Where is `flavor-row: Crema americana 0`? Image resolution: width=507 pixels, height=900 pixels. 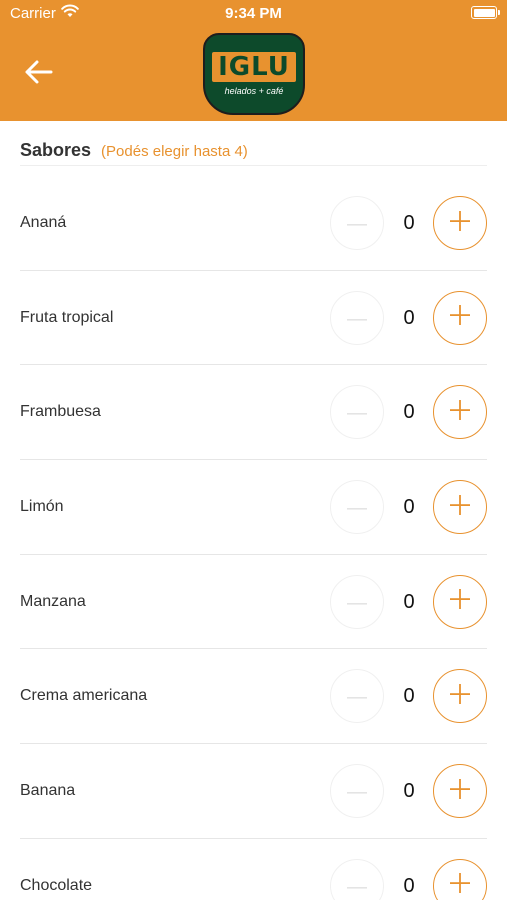
flavor-row: Crema americana 0 is located at coordinates (253, 697).